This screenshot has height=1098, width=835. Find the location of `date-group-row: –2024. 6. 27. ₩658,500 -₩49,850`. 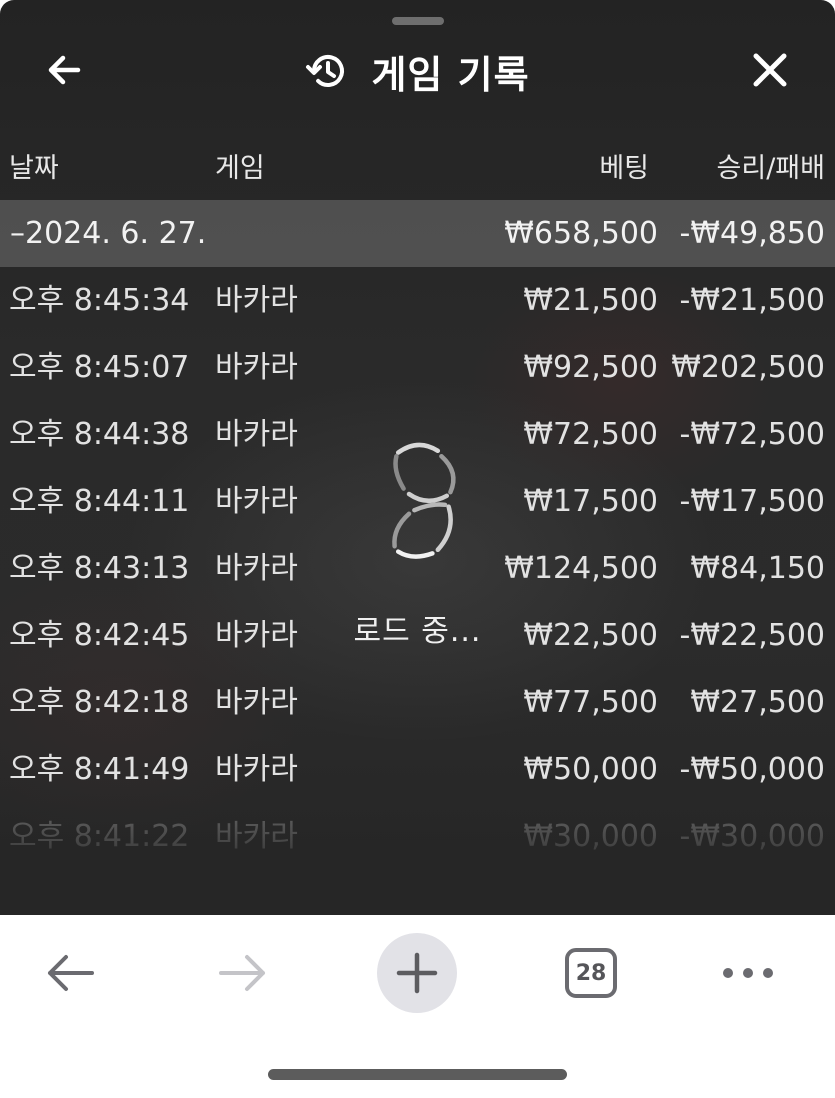

date-group-row: –2024. 6. 27. ₩658,500 -₩49,850 is located at coordinates (417, 233).